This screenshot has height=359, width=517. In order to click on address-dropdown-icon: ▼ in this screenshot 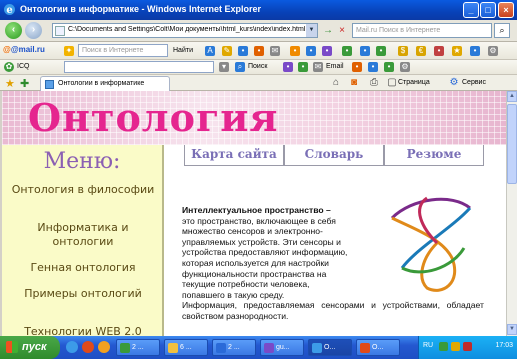, I will do `click(311, 30)`.